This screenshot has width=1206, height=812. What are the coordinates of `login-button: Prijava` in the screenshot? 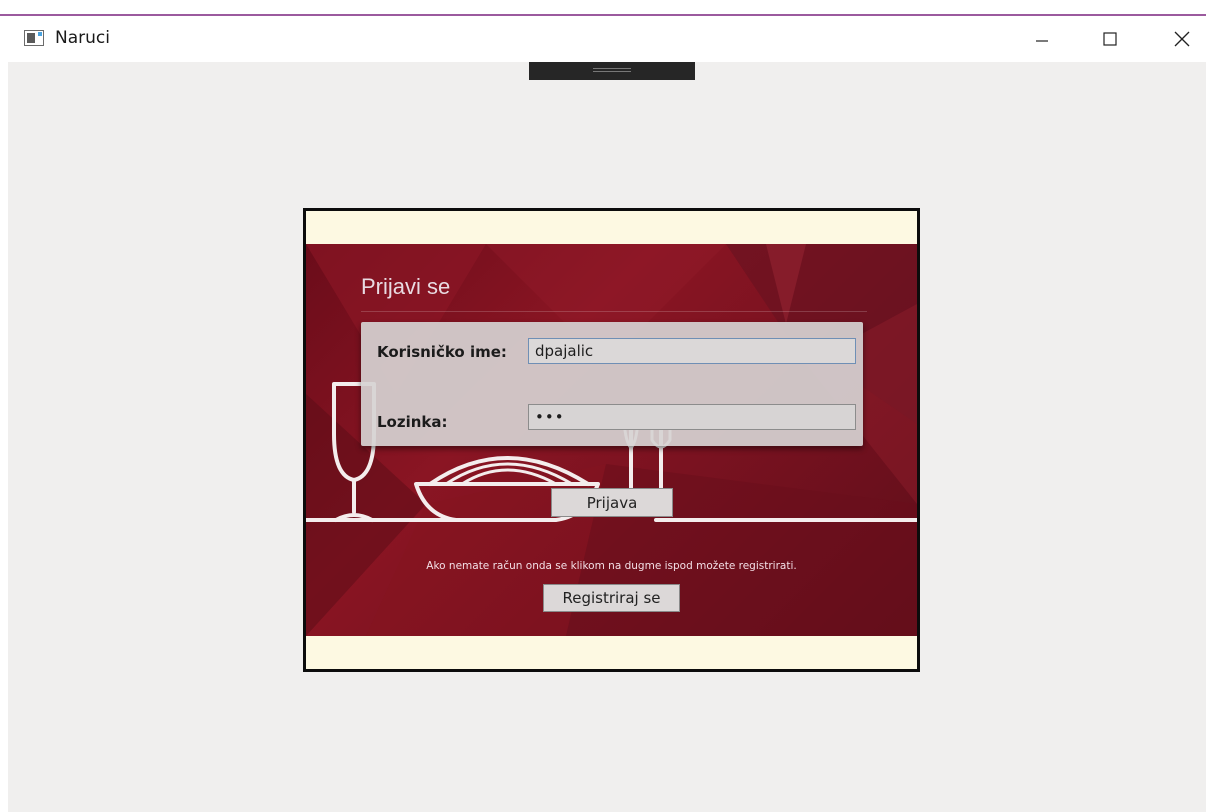 It's located at (612, 502).